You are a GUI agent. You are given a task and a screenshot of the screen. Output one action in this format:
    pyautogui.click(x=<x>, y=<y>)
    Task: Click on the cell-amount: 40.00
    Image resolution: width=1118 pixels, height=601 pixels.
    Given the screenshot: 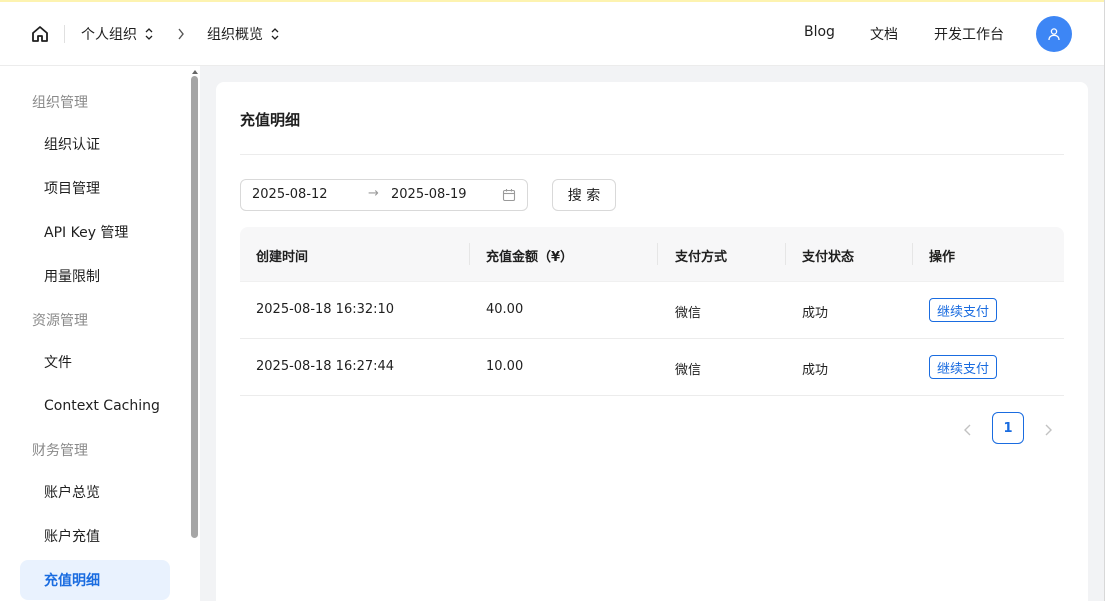 What is the action you would take?
    pyautogui.click(x=505, y=309)
    